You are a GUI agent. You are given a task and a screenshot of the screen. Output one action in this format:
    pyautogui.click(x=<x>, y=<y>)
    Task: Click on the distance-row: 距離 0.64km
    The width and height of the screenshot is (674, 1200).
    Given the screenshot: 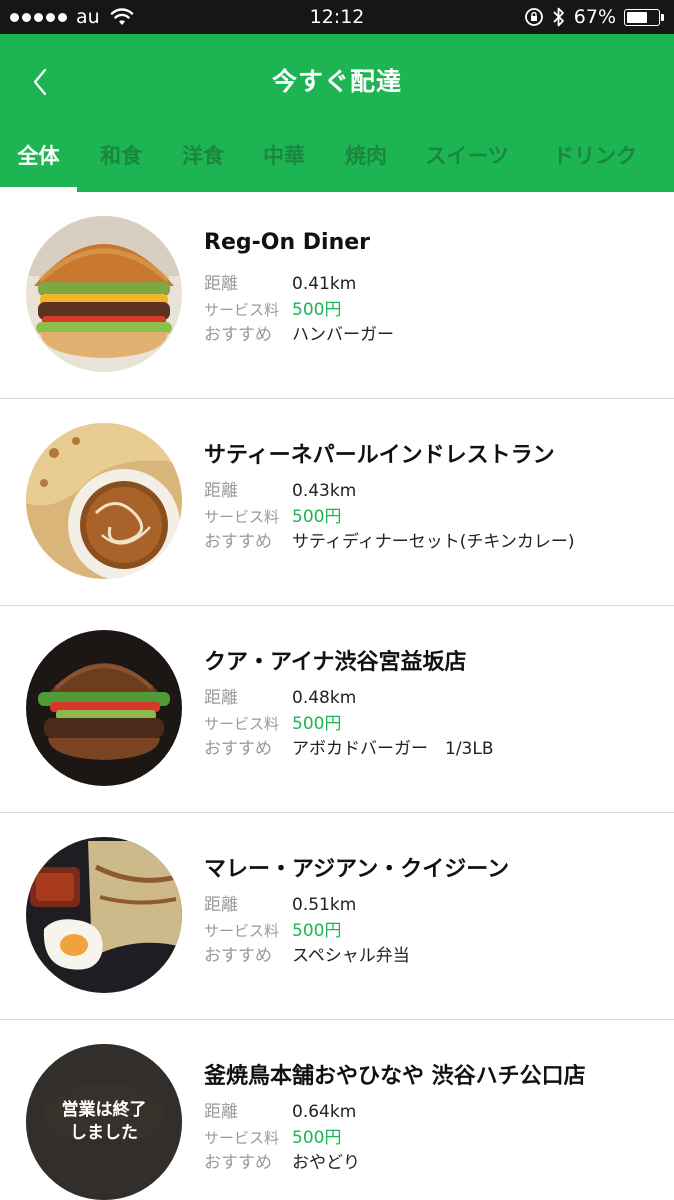 What is the action you would take?
    pyautogui.click(x=280, y=1109)
    